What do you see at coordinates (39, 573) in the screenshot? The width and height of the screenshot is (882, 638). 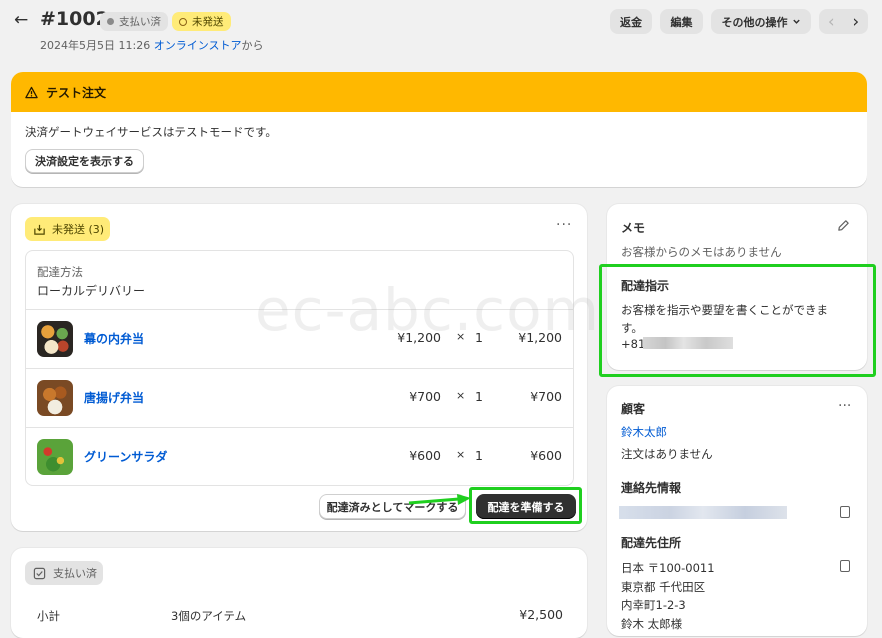 I see `checkbox-icon` at bounding box center [39, 573].